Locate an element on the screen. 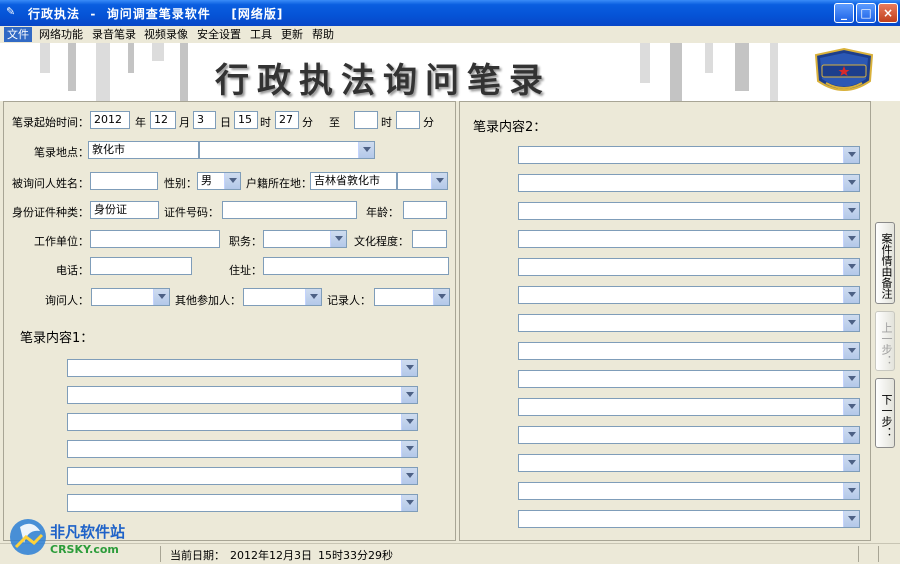 This screenshot has width=900, height=564. crsky-watermark-logo: 非凡软件站 CRSKY.com is located at coordinates (67, 537).